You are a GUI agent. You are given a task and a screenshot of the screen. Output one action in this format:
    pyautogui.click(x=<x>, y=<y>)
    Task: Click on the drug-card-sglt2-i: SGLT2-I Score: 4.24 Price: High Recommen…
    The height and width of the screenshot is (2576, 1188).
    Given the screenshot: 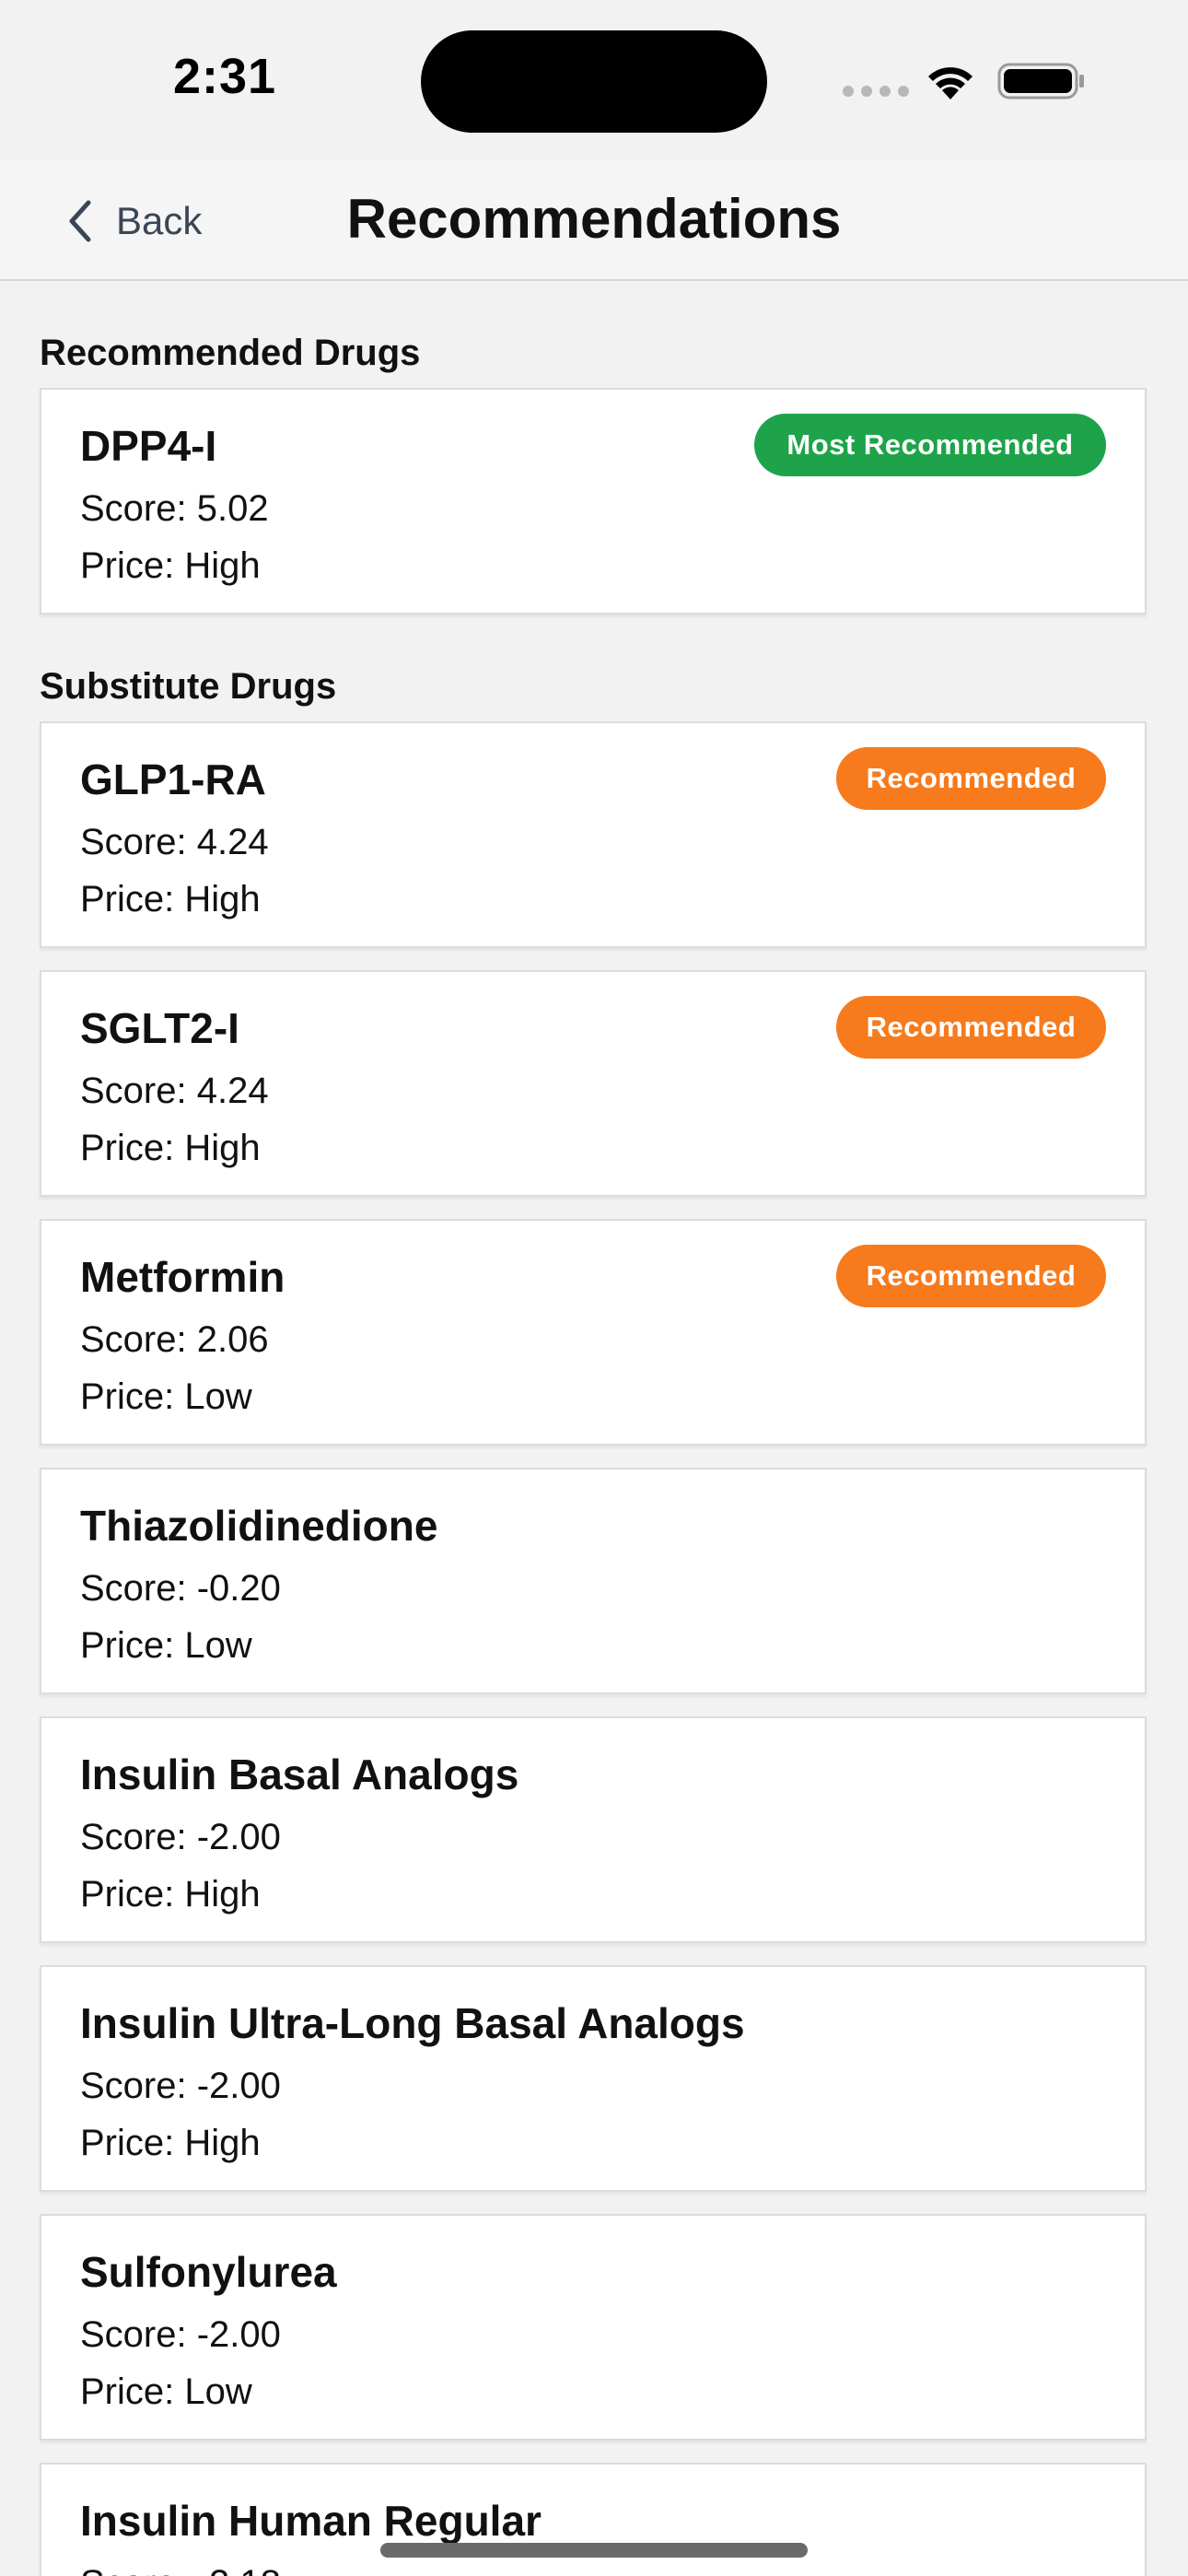 What is the action you would take?
    pyautogui.click(x=593, y=1083)
    